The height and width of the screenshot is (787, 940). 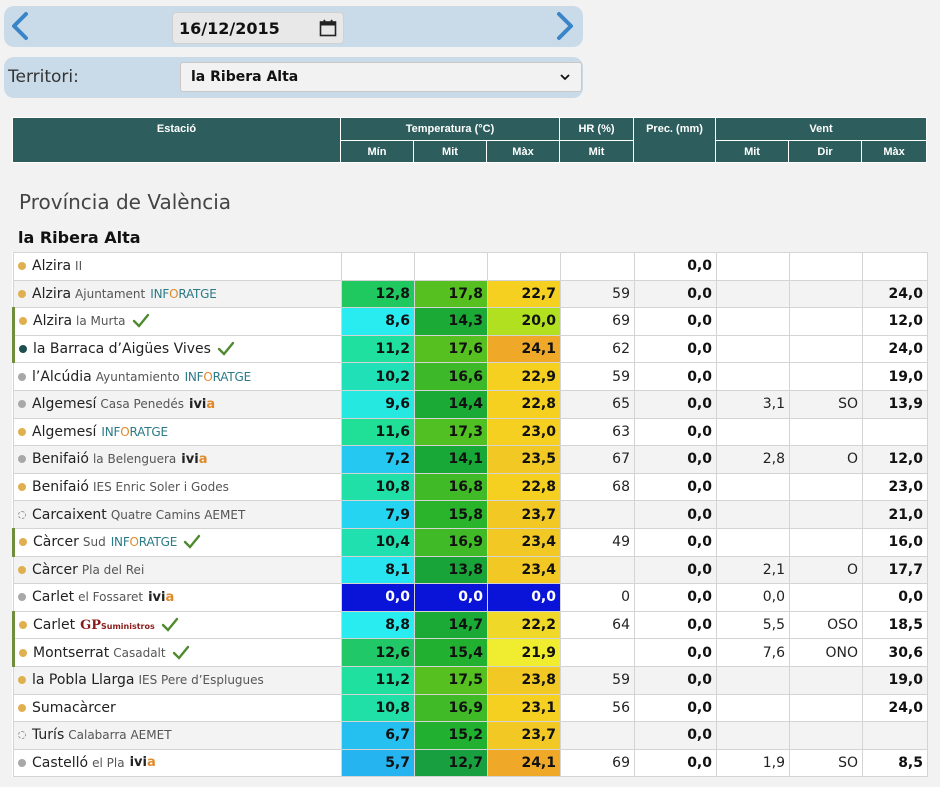 I want to click on station-cell: Algemesí INFORATGE, so click(x=177, y=432).